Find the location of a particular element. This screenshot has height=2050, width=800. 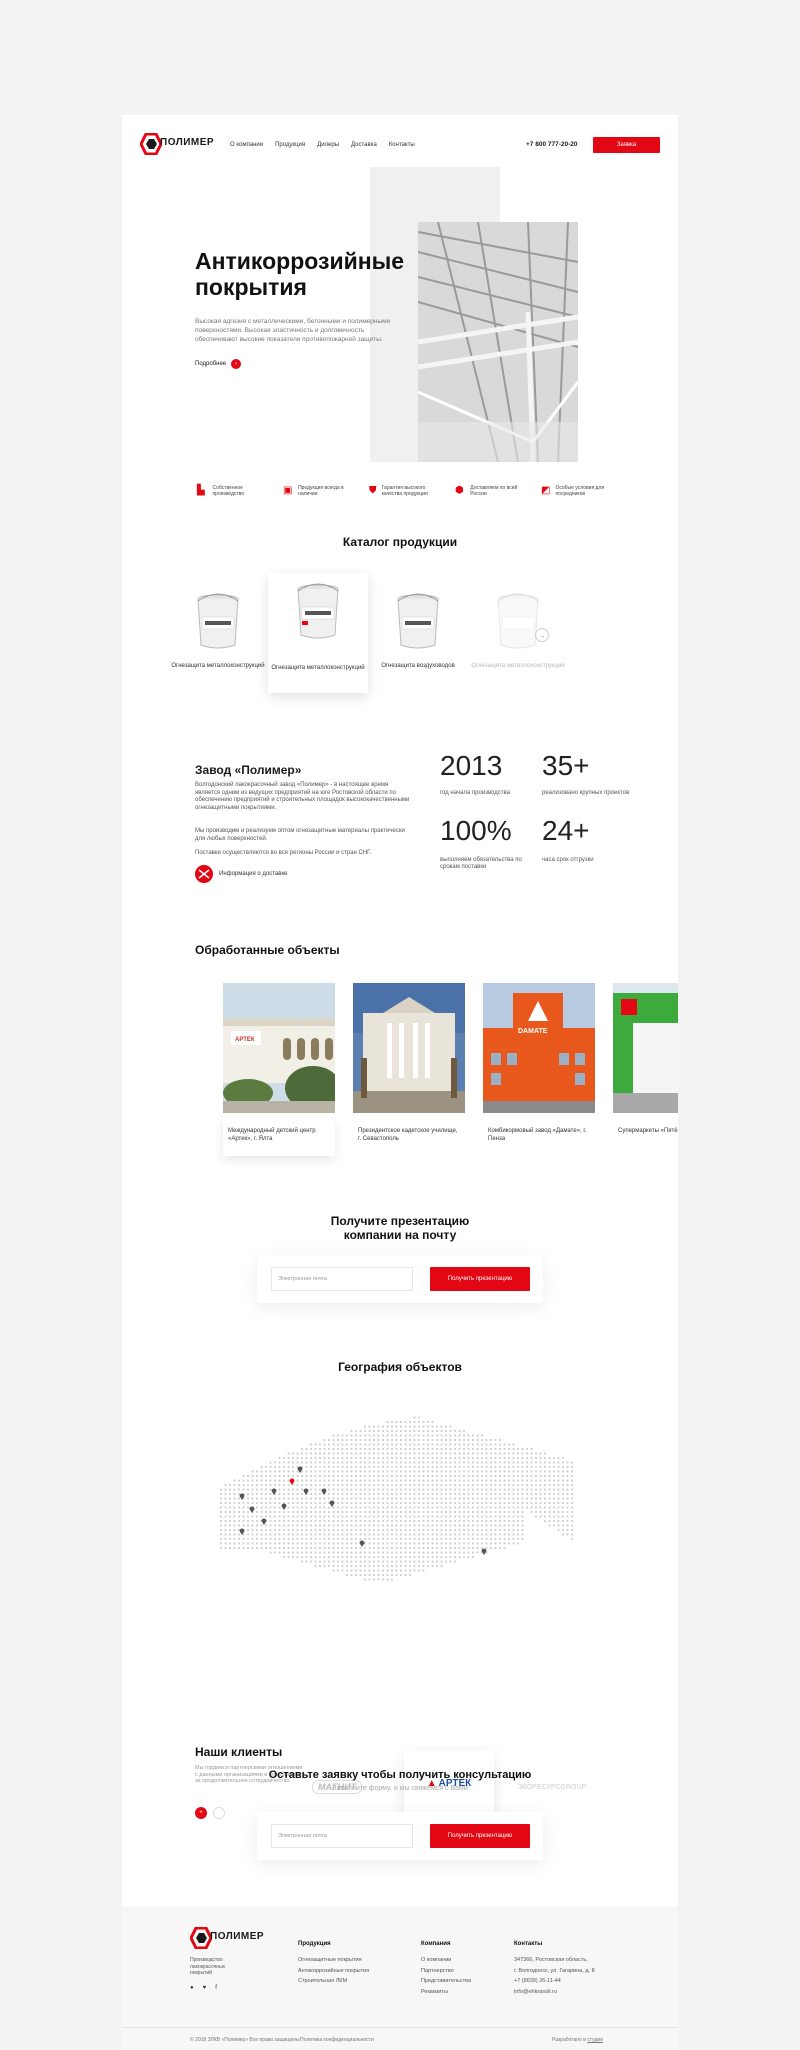

developer-link: студии is located at coordinates (595, 2040).